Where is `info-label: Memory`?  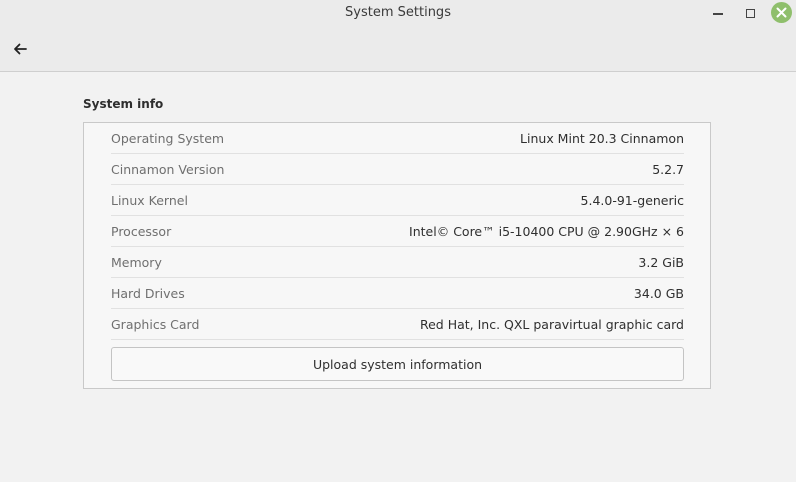
info-label: Memory is located at coordinates (136, 262).